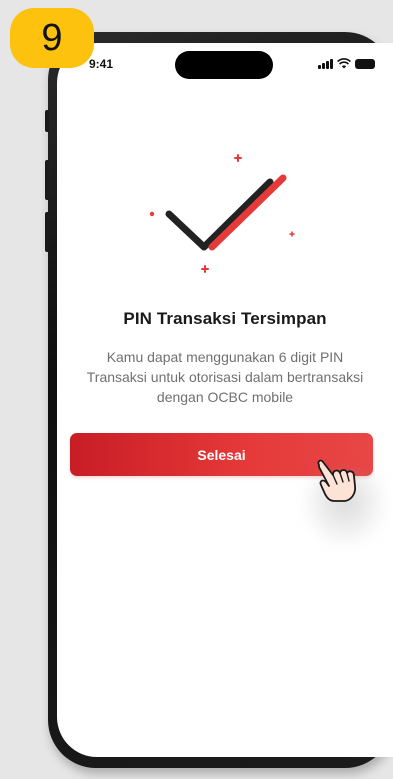 The height and width of the screenshot is (779, 393). I want to click on status-time: 9:41, so click(101, 64).